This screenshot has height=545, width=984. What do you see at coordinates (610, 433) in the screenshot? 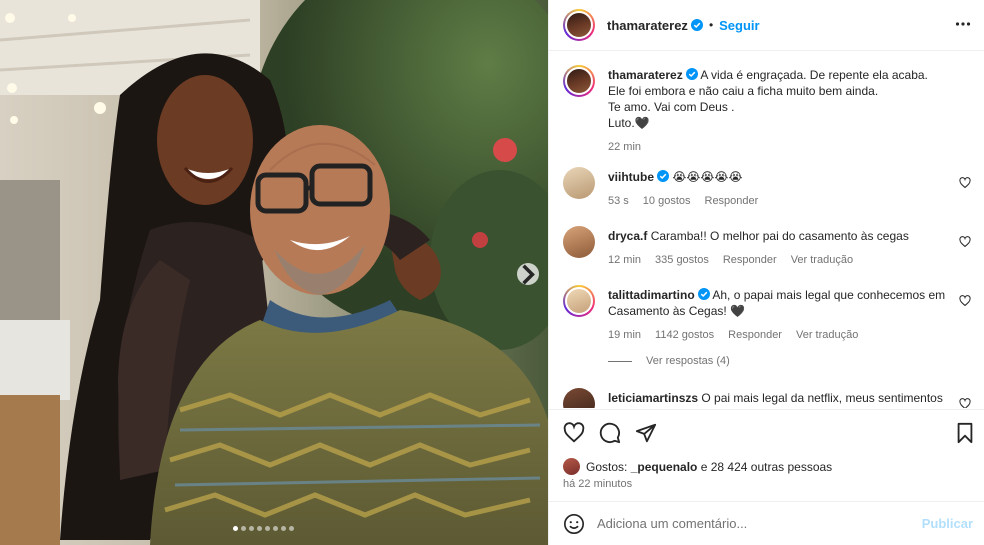
I see `comment-bubble-icon` at bounding box center [610, 433].